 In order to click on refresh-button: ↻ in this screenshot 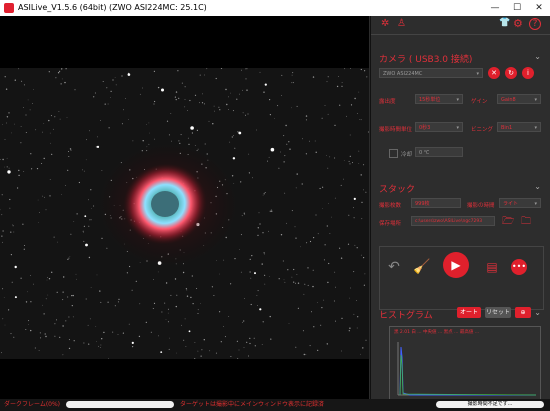, I will do `click(511, 73)`.